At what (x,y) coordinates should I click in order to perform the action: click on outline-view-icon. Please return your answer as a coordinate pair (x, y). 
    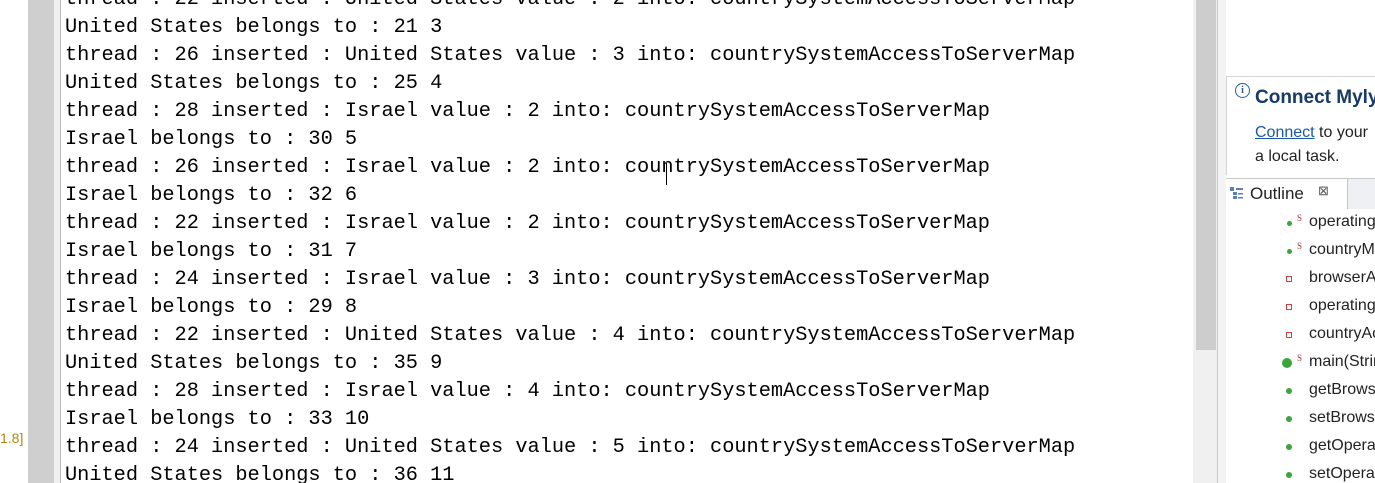
    Looking at the image, I should click on (1236, 193).